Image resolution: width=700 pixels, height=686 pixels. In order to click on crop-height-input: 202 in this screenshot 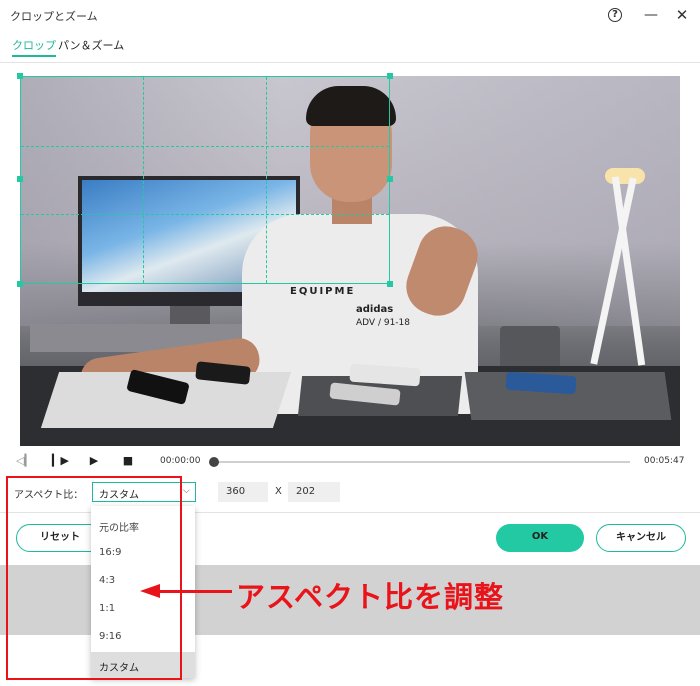, I will do `click(314, 492)`.